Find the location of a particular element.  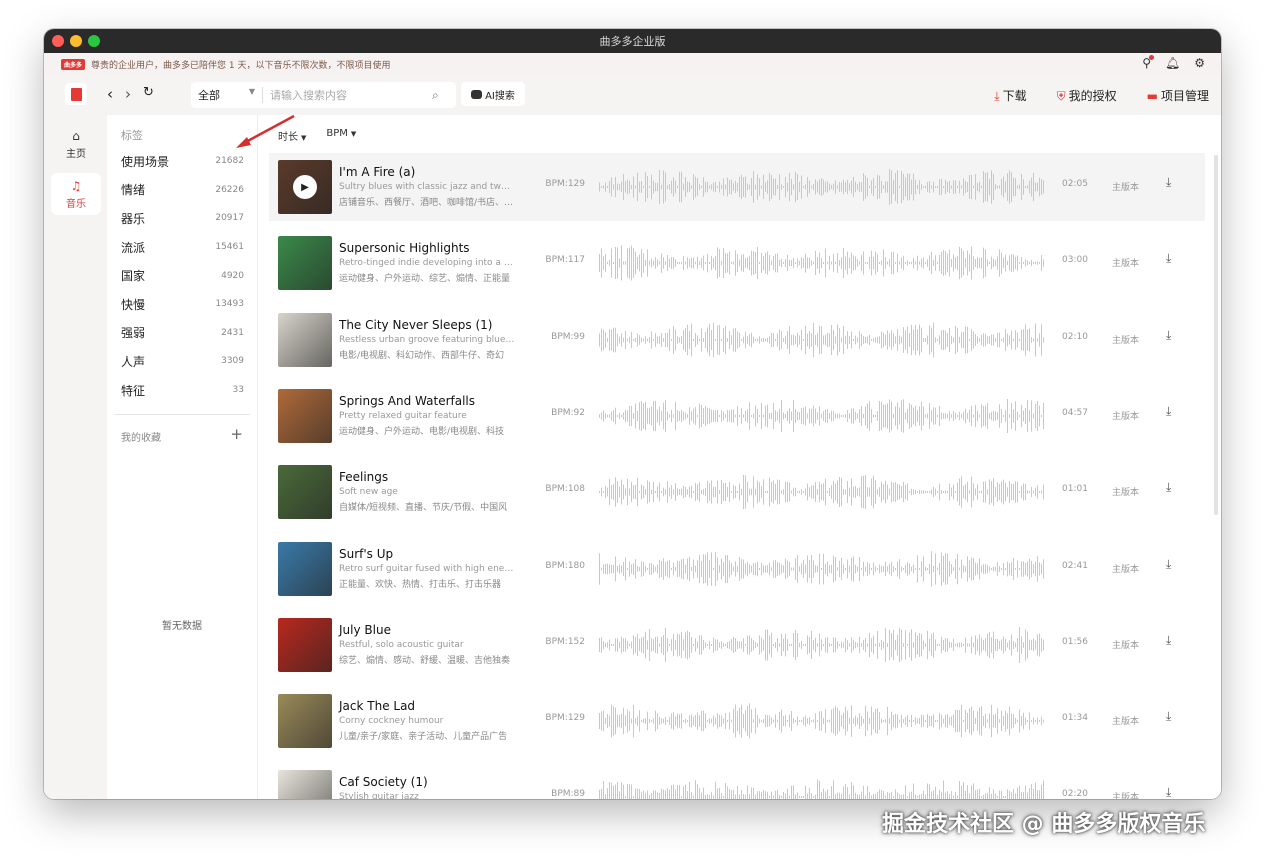

annotation-arrow is located at coordinates (265, 131).